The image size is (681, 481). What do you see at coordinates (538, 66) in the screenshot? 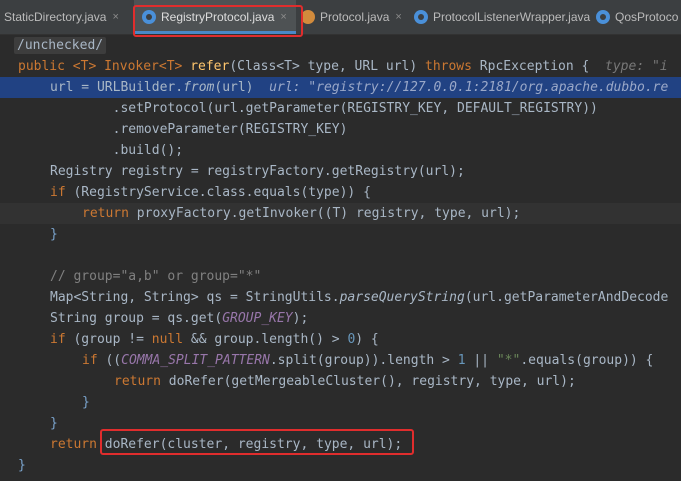
I see `code-token: RpcException {` at bounding box center [538, 66].